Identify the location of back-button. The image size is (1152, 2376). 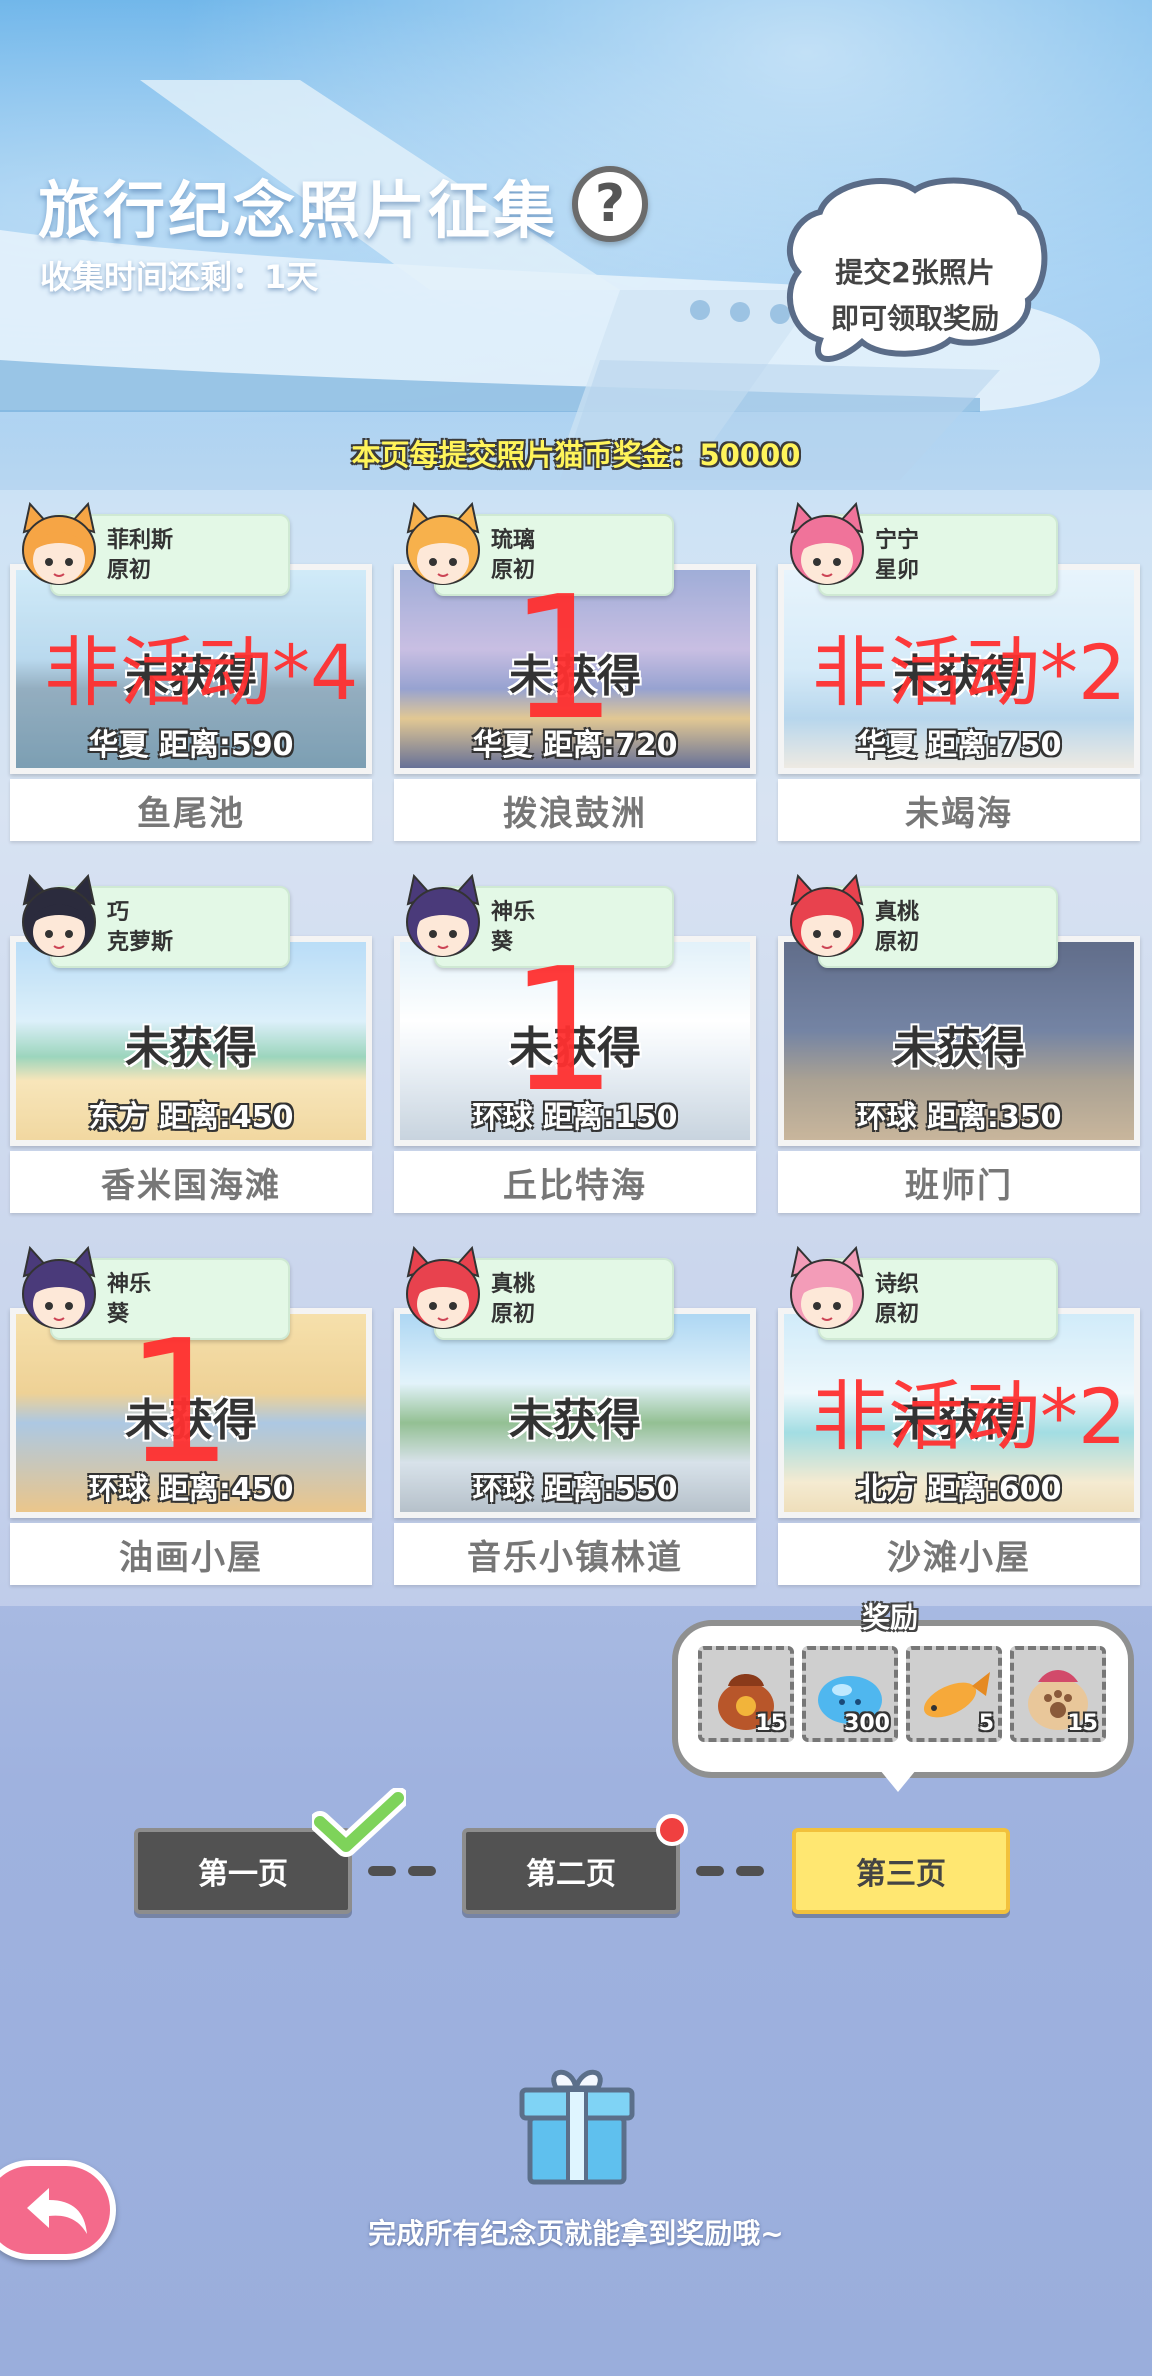
(58, 2210).